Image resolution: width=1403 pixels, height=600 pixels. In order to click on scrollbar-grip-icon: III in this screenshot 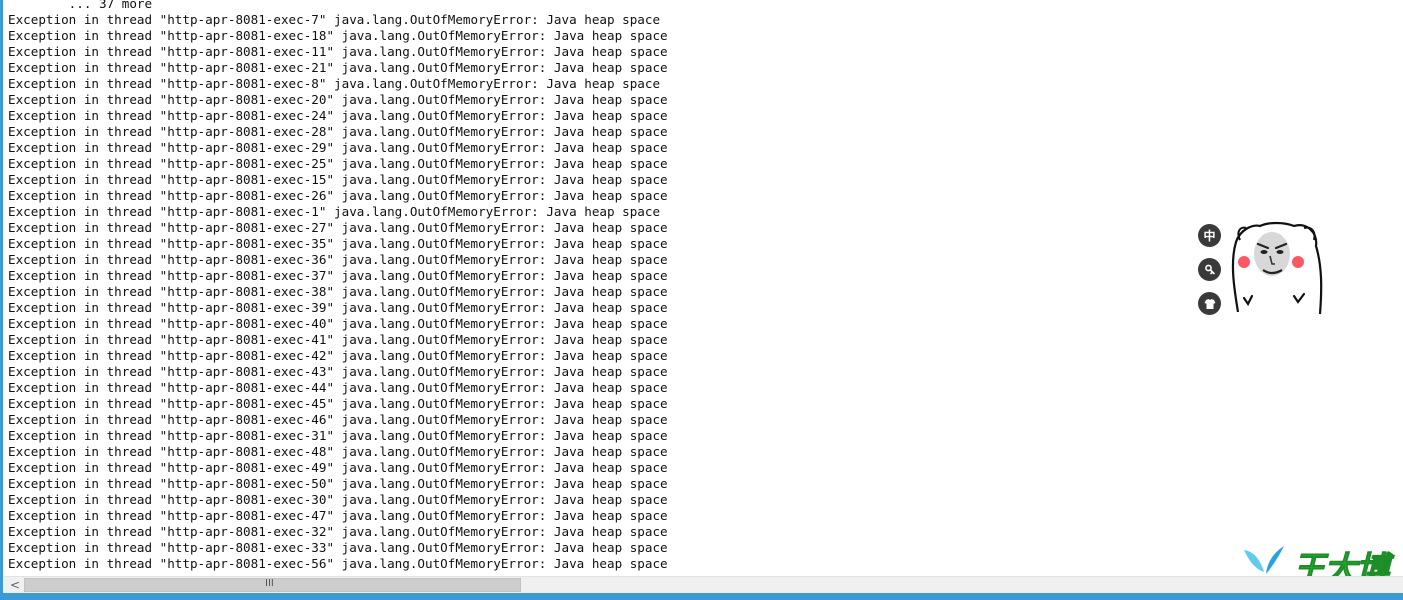, I will do `click(269, 583)`.